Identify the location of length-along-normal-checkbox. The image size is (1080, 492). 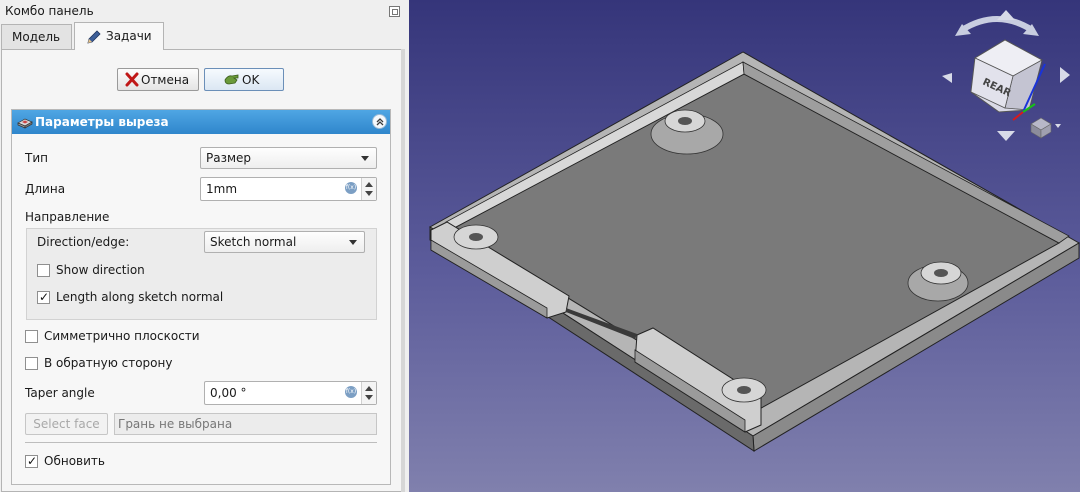
(43, 297).